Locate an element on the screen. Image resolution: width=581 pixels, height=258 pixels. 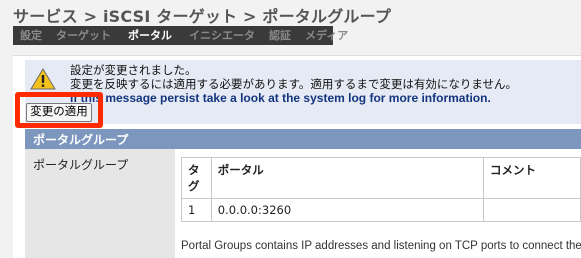
tab-bar: 設定 ターゲット ポータル イニシエータ 認証 メディア is located at coordinates (180, 35).